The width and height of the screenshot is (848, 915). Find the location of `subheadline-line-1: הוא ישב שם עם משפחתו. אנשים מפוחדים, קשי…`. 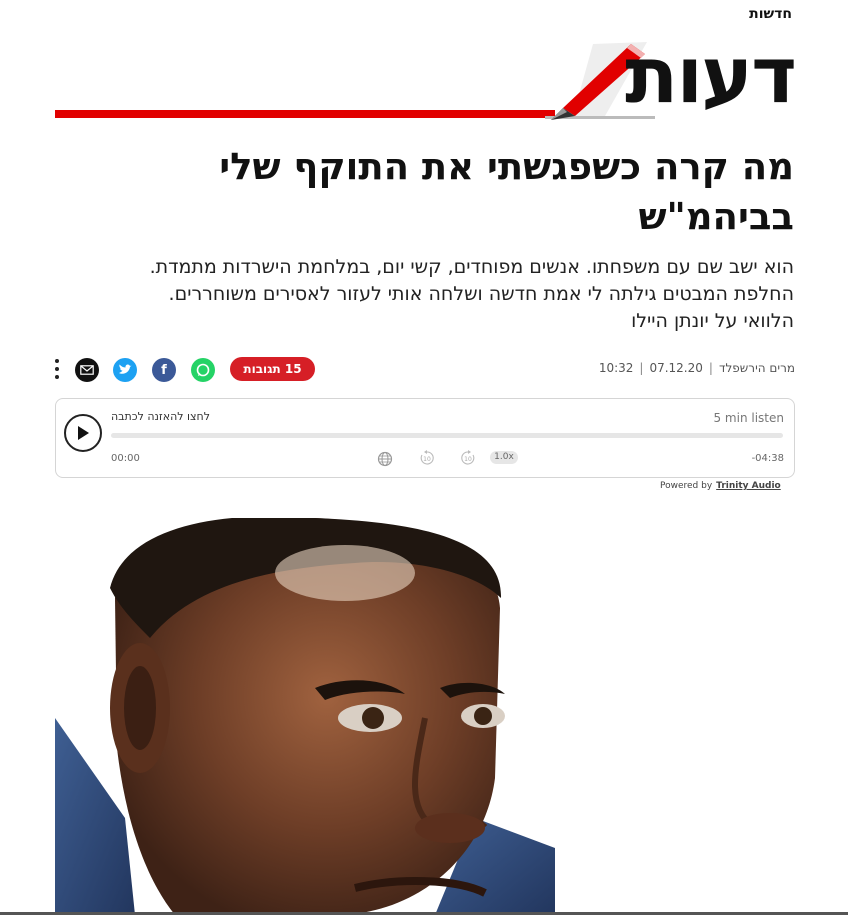

subheadline-line-1: הוא ישב שם עם משפחתו. אנשים מפוחדים, קשי… is located at coordinates (471, 267).